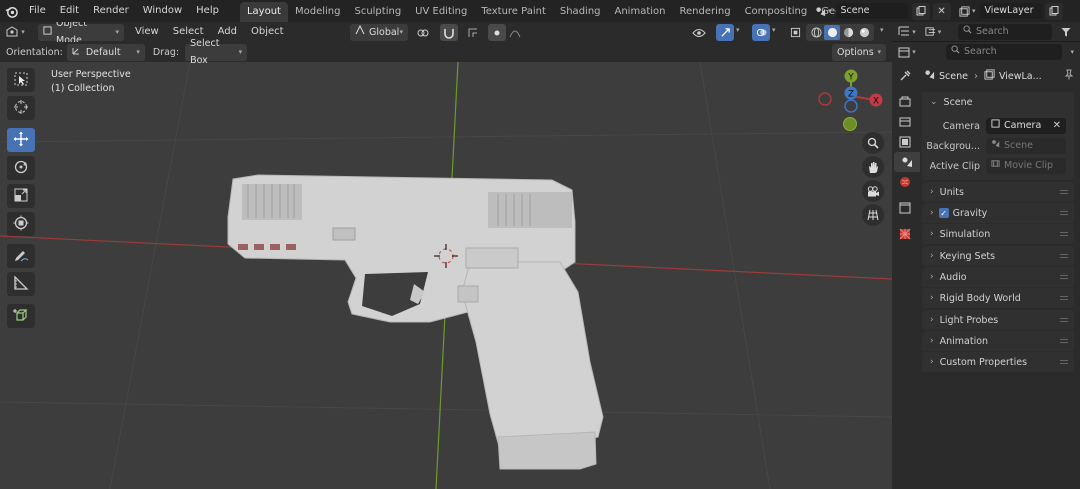  Describe the element at coordinates (725, 32) in the screenshot. I see `gizmo-toggle-icon` at that location.